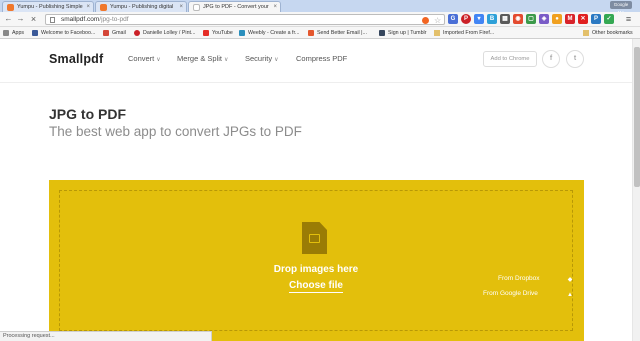 The height and width of the screenshot is (341, 640). What do you see at coordinates (519, 278) in the screenshot?
I see `from-dropbox-link: From Dropbox` at bounding box center [519, 278].